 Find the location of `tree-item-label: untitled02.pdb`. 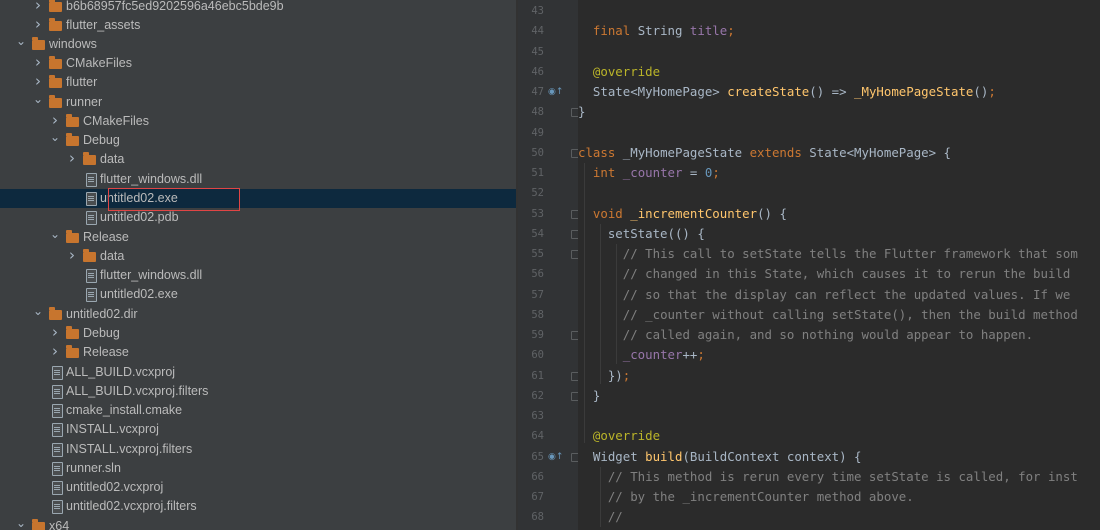

tree-item-label: untitled02.pdb is located at coordinates (139, 217).